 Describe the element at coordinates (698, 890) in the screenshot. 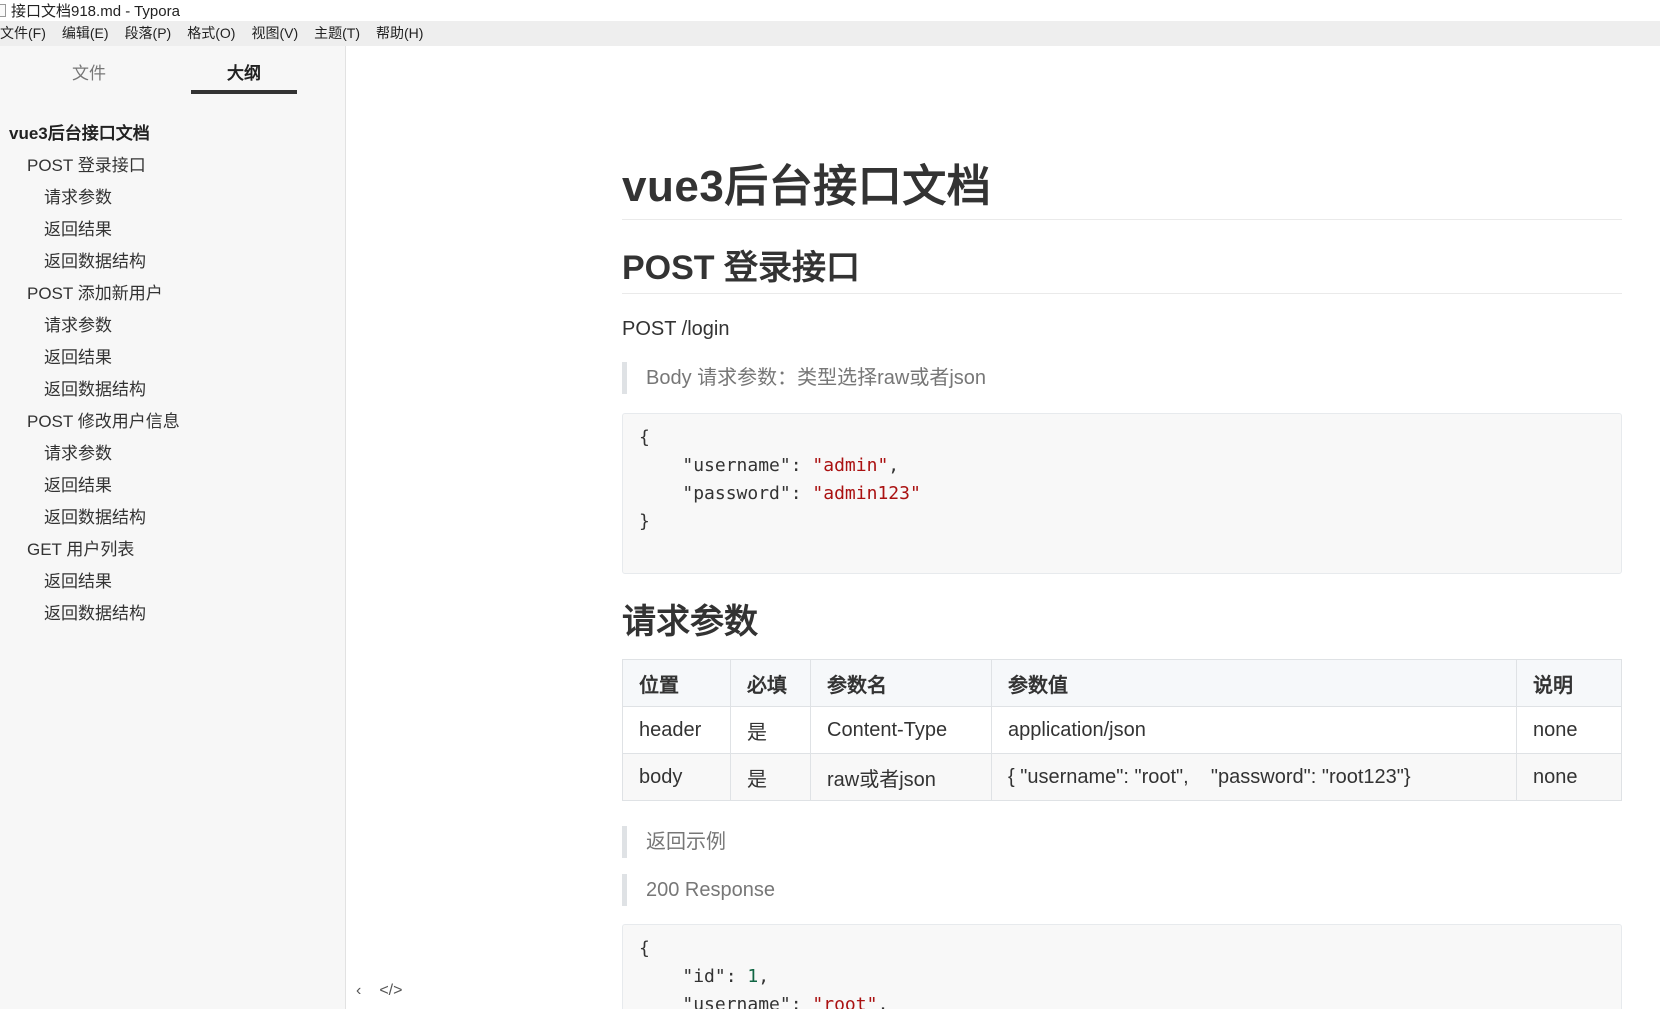

I see `blockquote-response-code: 200 Response` at that location.